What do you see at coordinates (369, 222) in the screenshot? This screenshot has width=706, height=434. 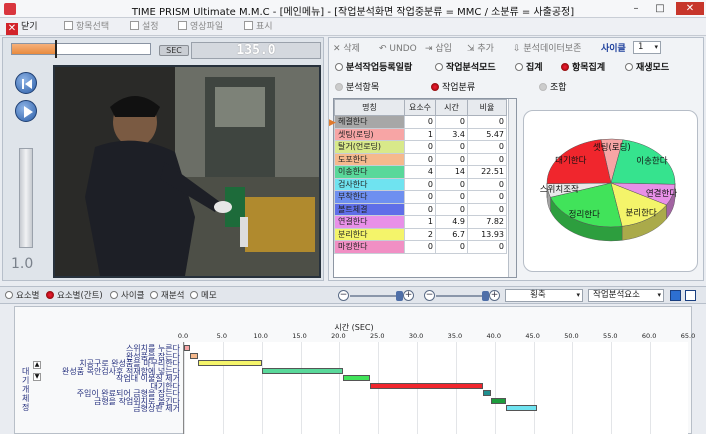 I see `cell-name: 연결한다` at bounding box center [369, 222].